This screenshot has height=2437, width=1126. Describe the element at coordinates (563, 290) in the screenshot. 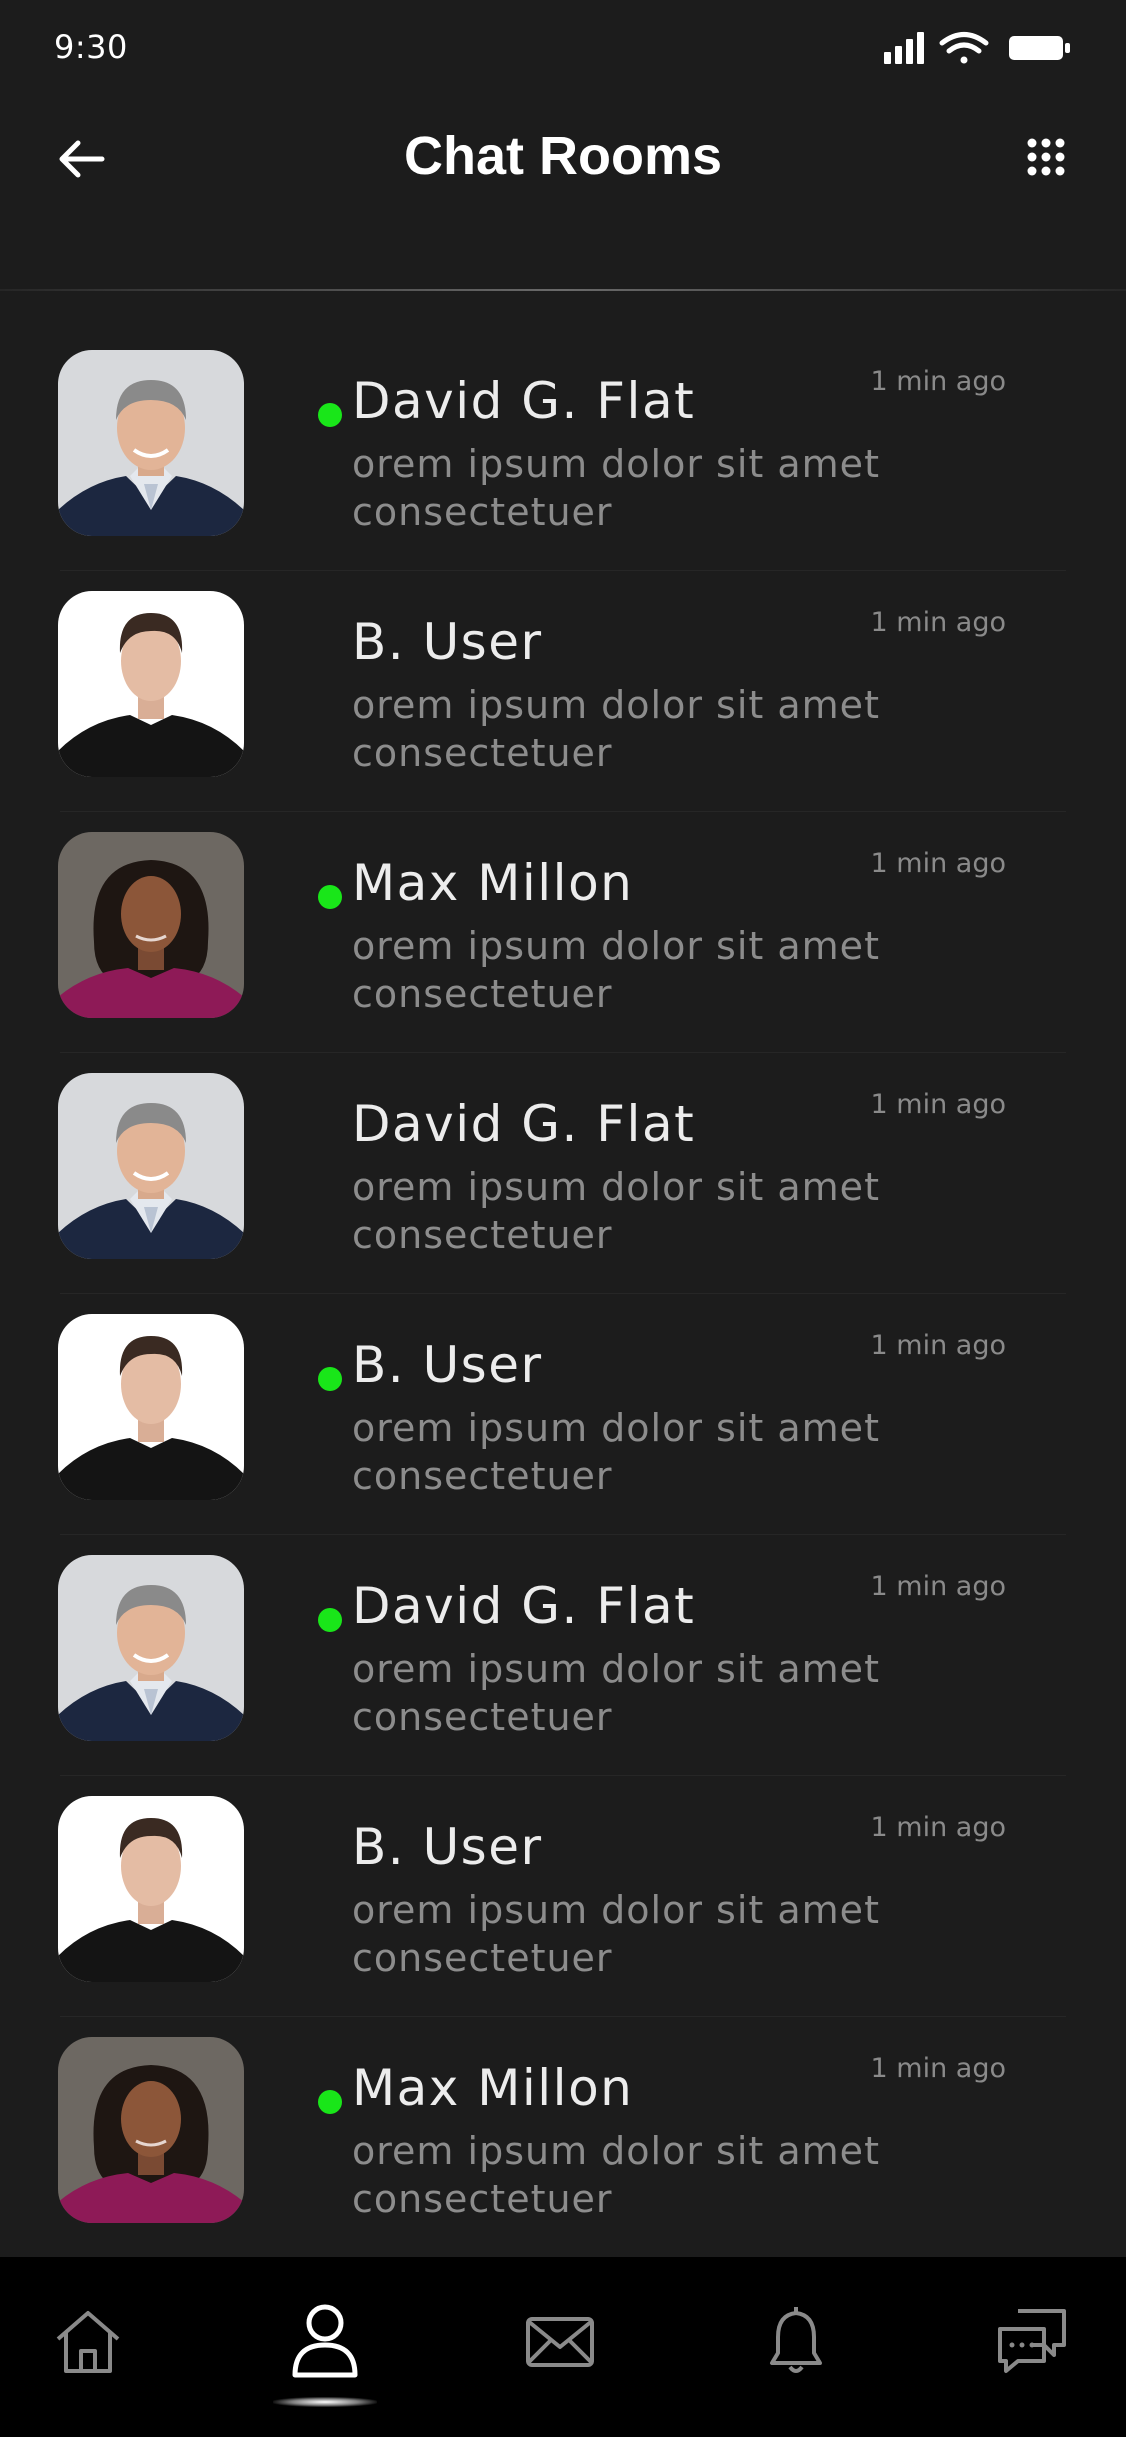

I see `header-divider` at that location.